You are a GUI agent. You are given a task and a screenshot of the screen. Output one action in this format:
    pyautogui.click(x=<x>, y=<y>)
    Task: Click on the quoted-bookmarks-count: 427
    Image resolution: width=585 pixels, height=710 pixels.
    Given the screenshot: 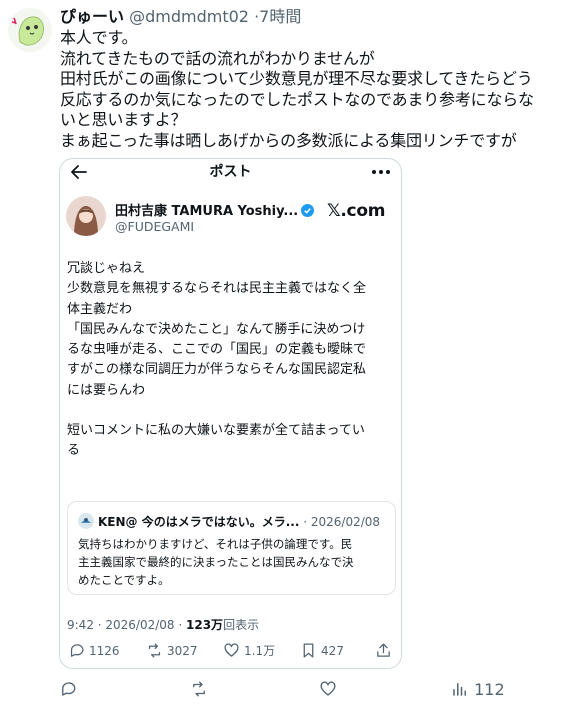 What is the action you would take?
    pyautogui.click(x=332, y=651)
    